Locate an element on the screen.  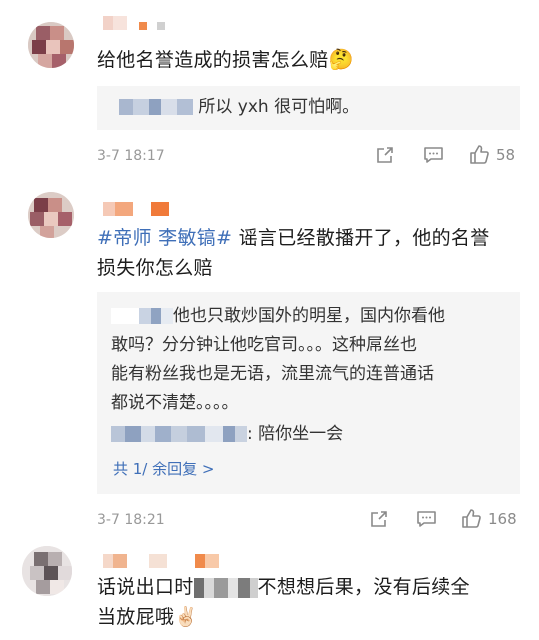
thinking-face-icon: 🤔 is located at coordinates (341, 59).